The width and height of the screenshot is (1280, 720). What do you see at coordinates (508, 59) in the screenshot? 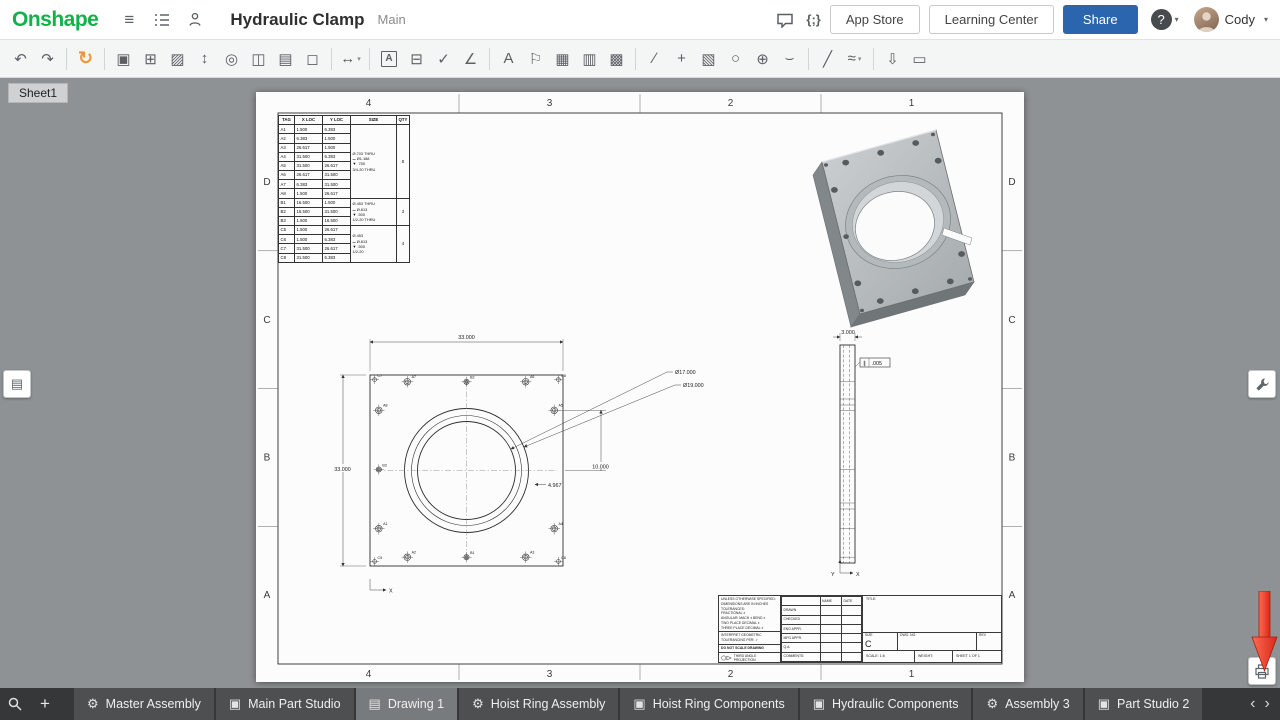
I see `text-icon: A` at bounding box center [508, 59].